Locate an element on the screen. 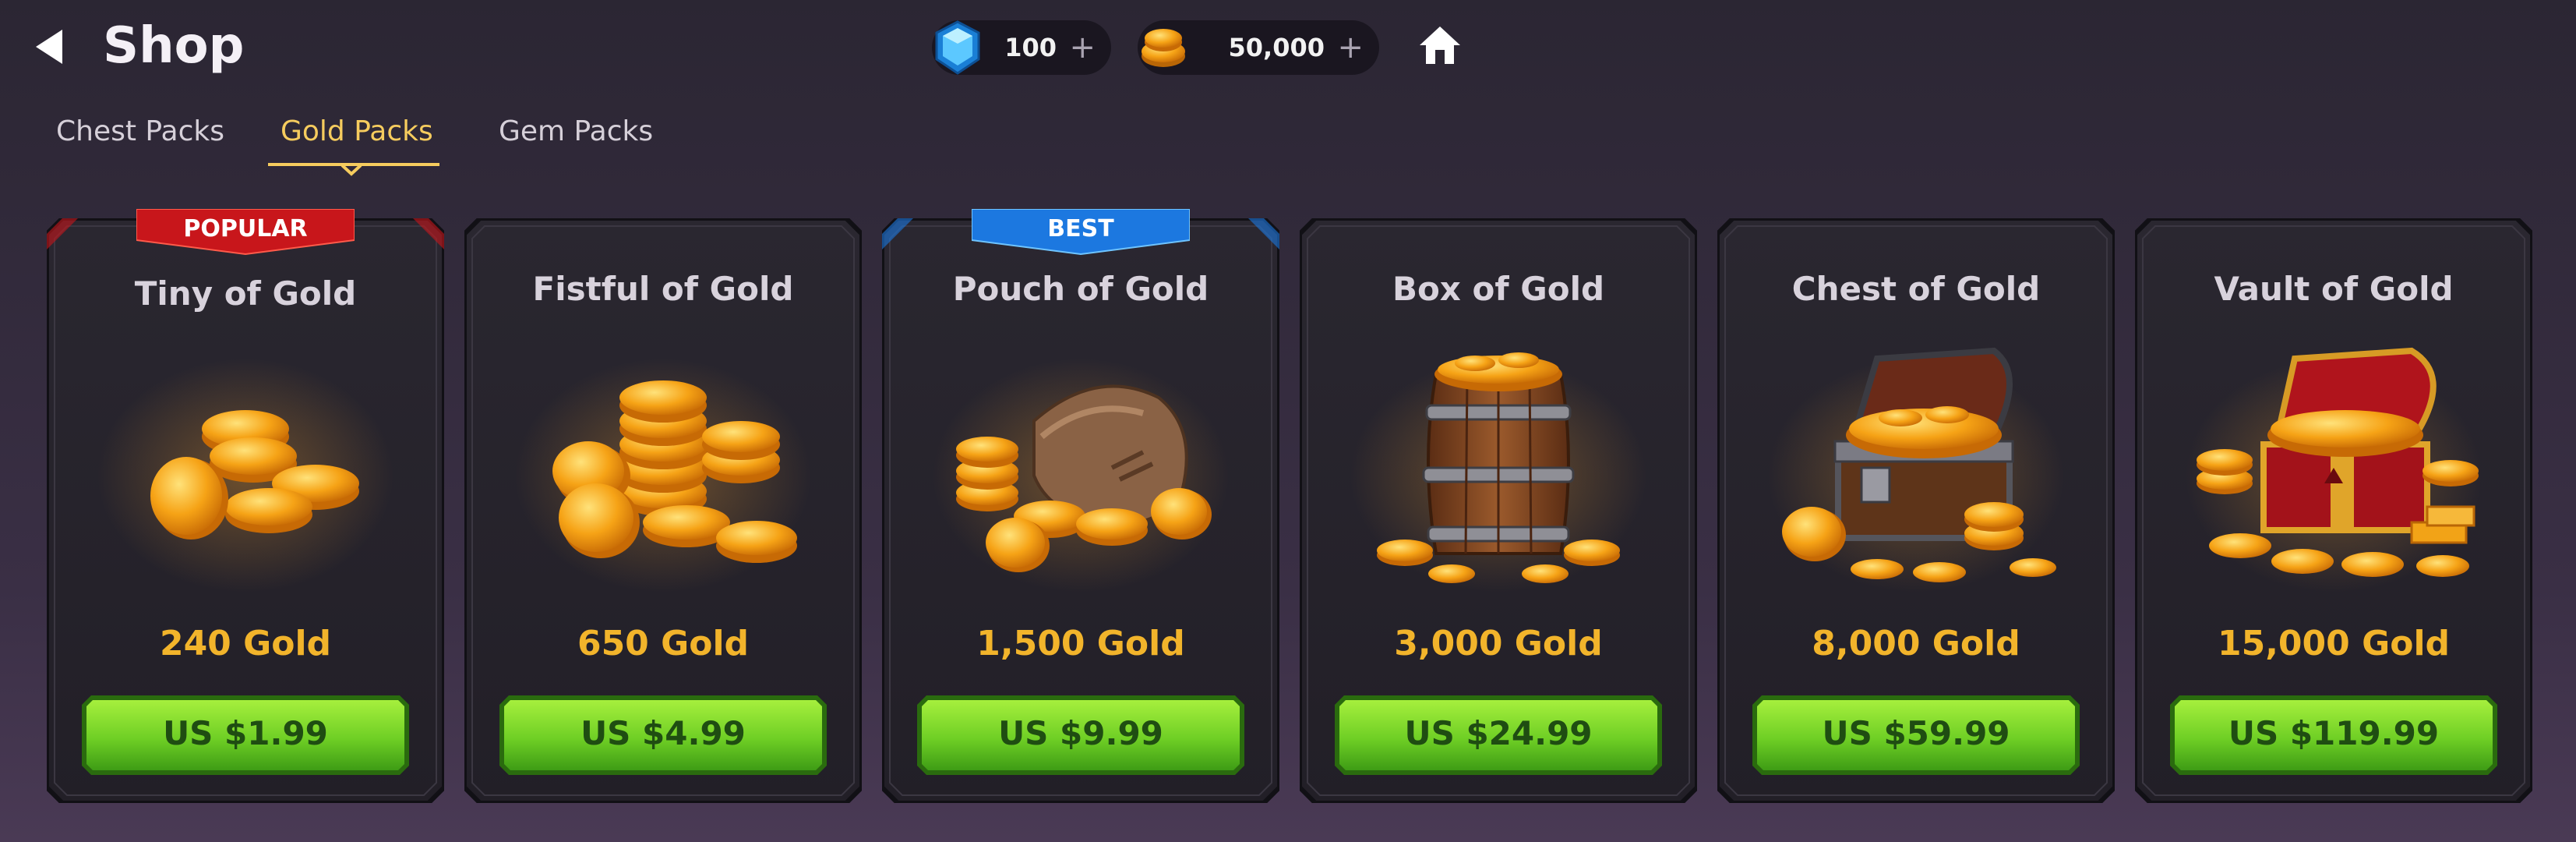  tab-gem-packs: Gem Packs is located at coordinates (576, 131).